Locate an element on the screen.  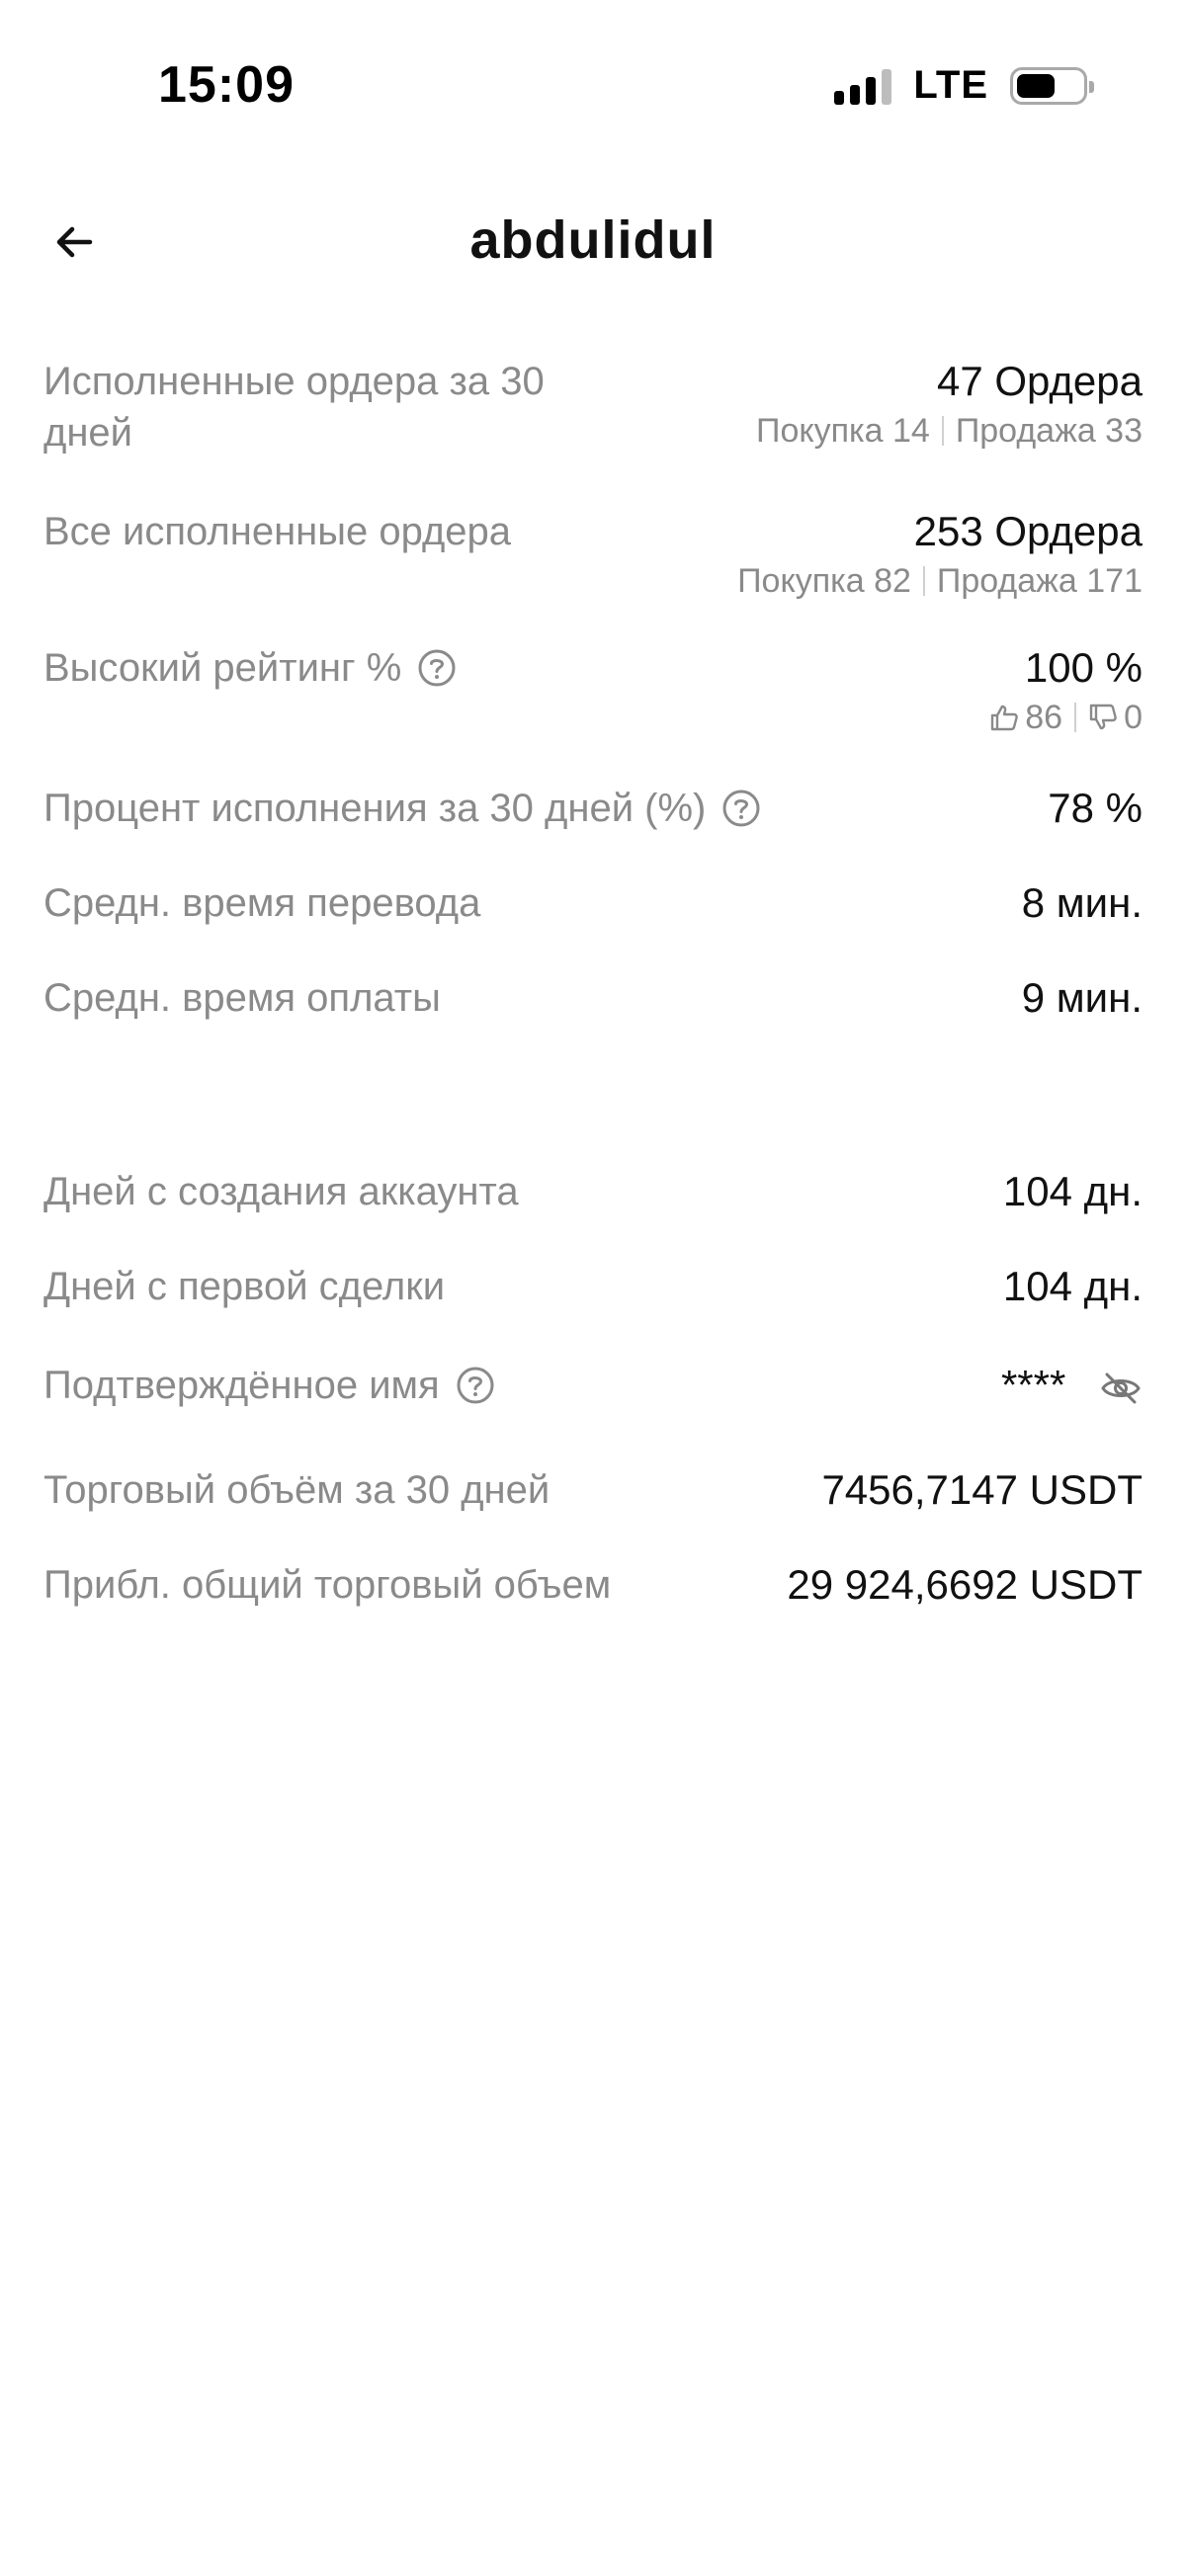
stat-label: Исполненные ордера за 30 дней is located at coordinates (294, 407).